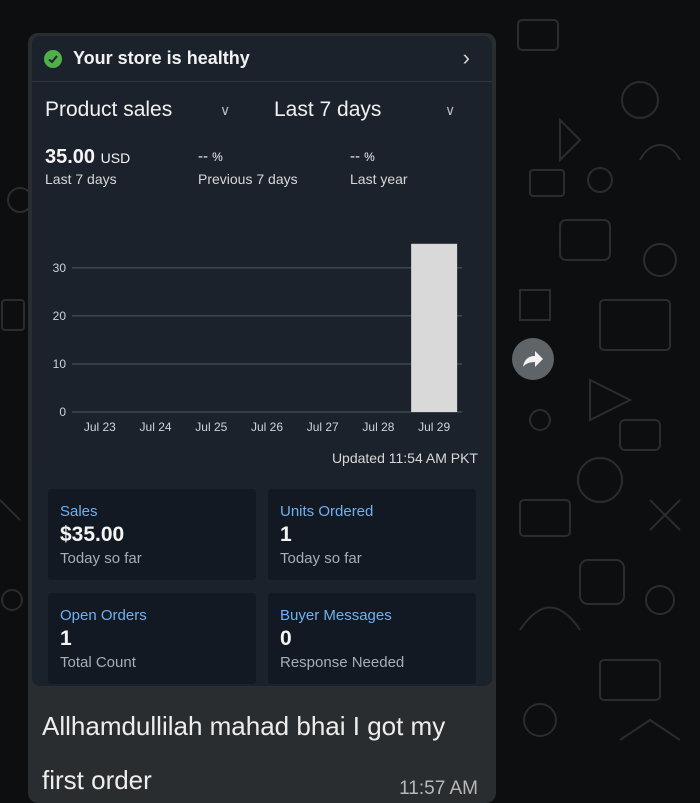  I want to click on tile-title: Sales, so click(79, 511).